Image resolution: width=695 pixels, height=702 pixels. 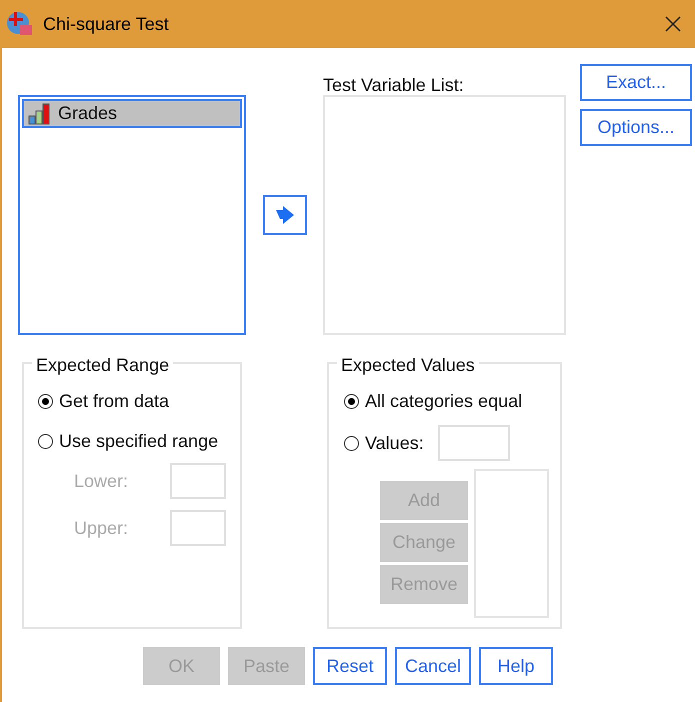 What do you see at coordinates (132, 113) in the screenshot?
I see `variable-item: Grades` at bounding box center [132, 113].